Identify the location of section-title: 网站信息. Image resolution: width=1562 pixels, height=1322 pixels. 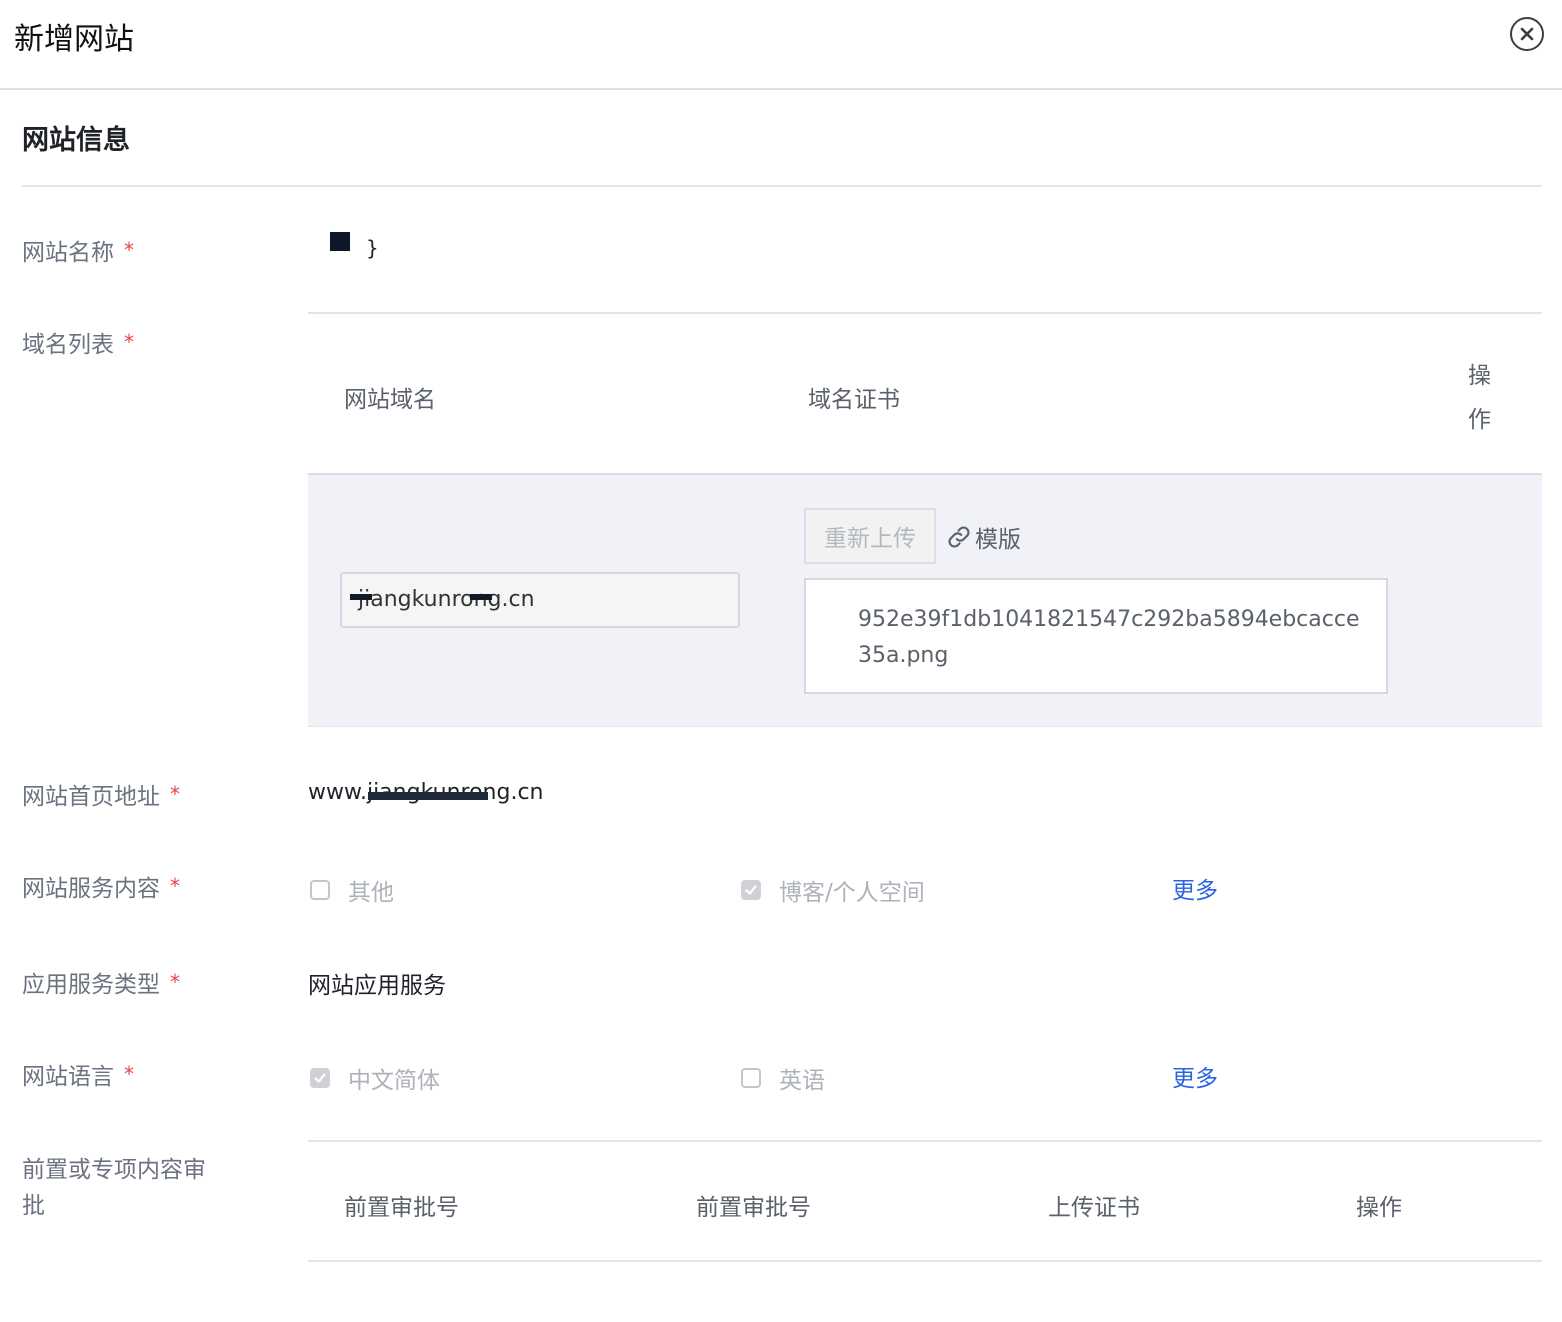
(76, 140).